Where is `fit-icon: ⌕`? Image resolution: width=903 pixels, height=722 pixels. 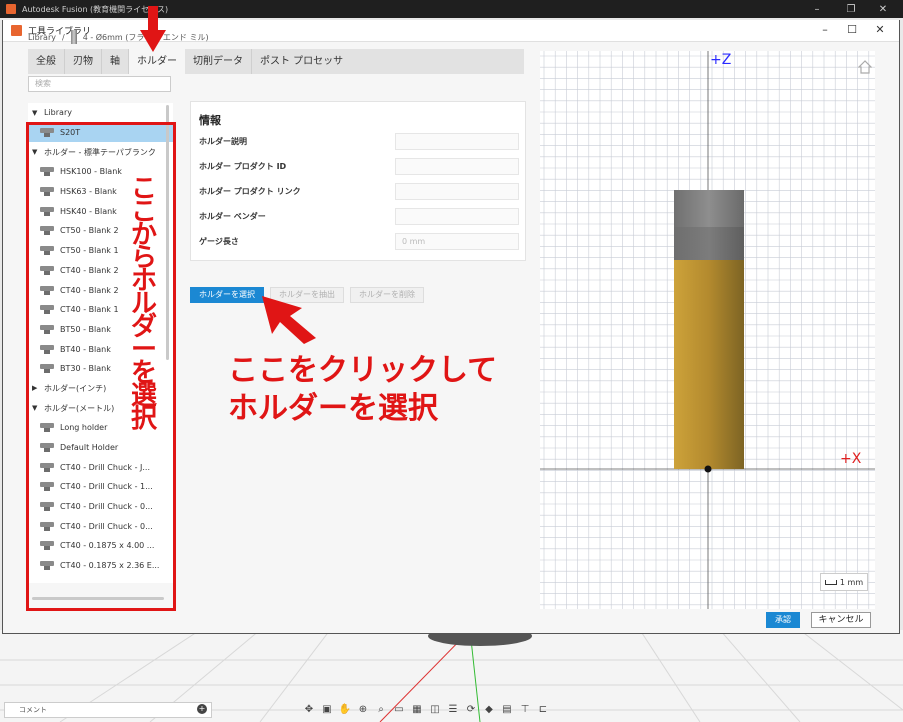
fit-icon: ⌕ is located at coordinates (381, 709).